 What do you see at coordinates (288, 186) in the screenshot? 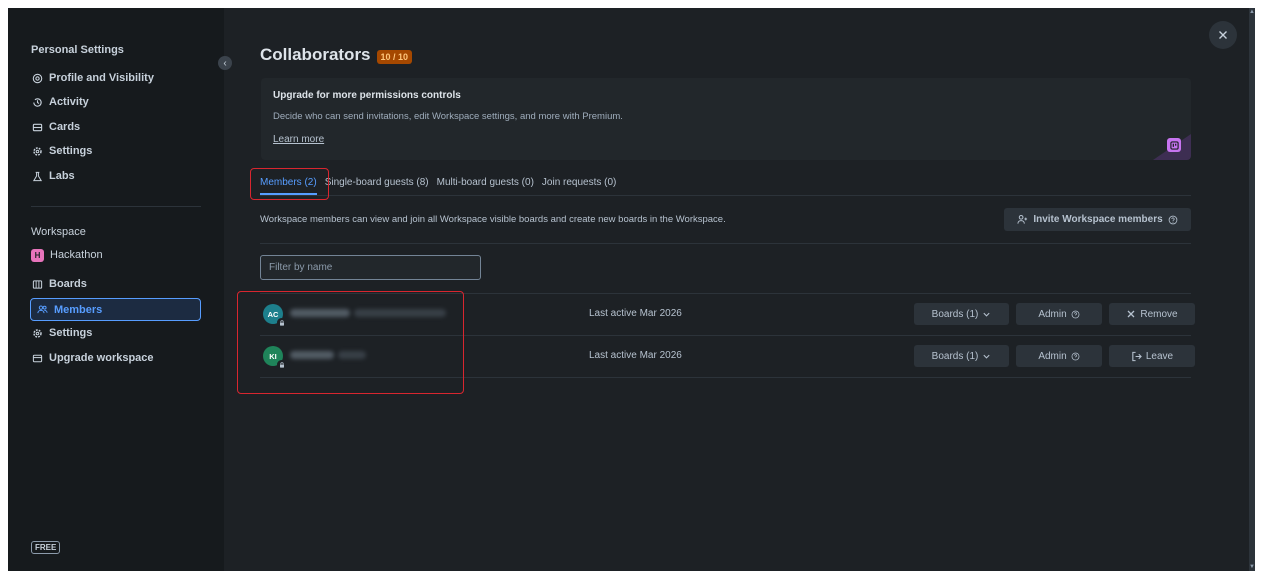
I see `tab-members: Members (2)` at bounding box center [288, 186].